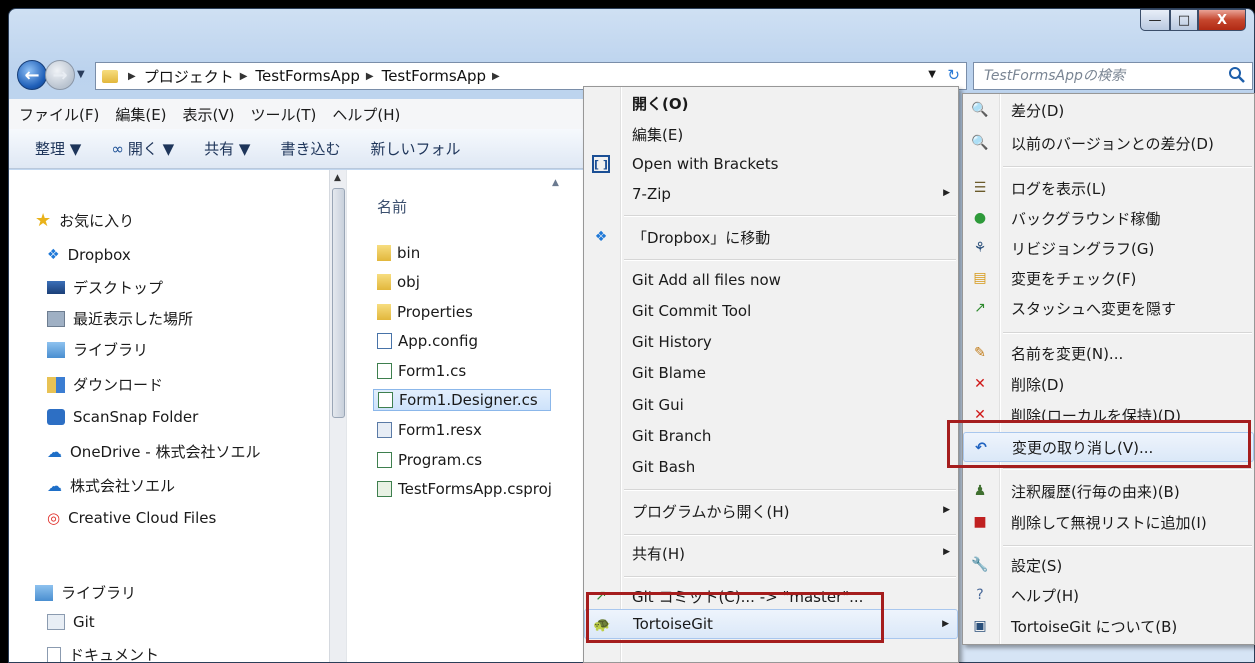 This screenshot has width=1255, height=663. What do you see at coordinates (771, 311) in the screenshot?
I see `menu-item-git-commit-tool: Git Commit Tool` at bounding box center [771, 311].